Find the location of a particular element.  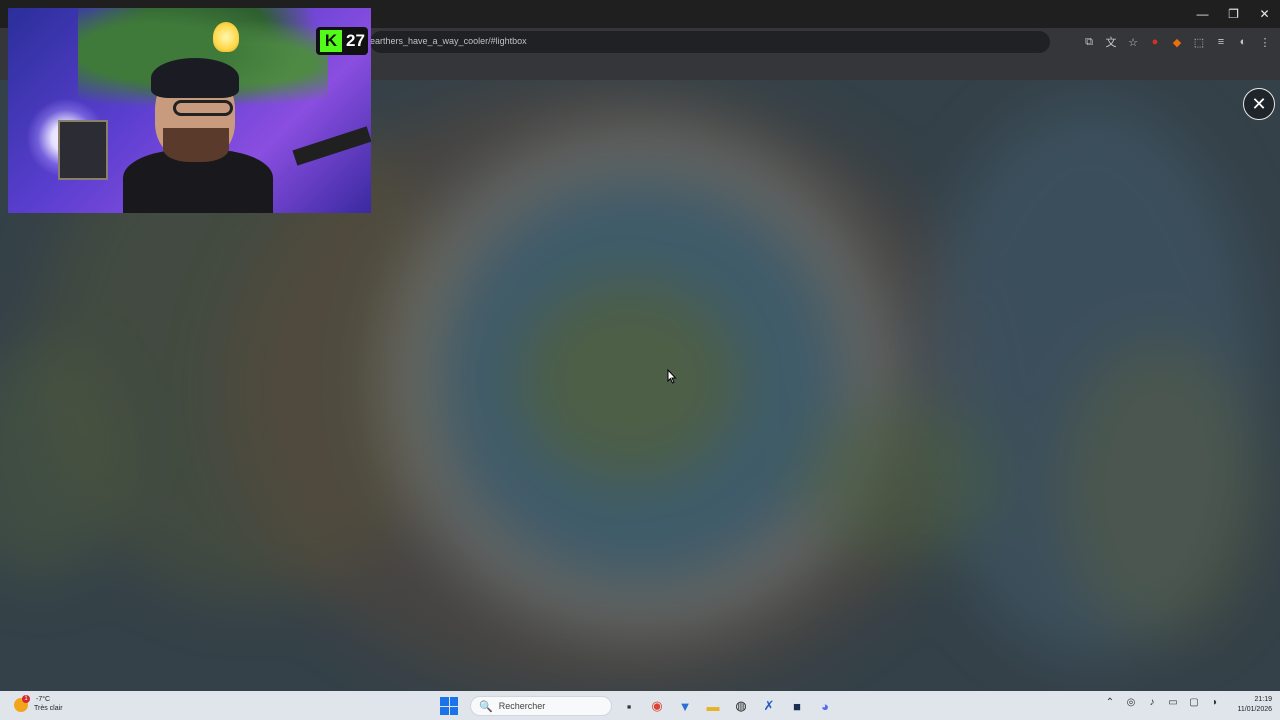

clock: 21:19 11/01/2026 is located at coordinates (1254, 705).